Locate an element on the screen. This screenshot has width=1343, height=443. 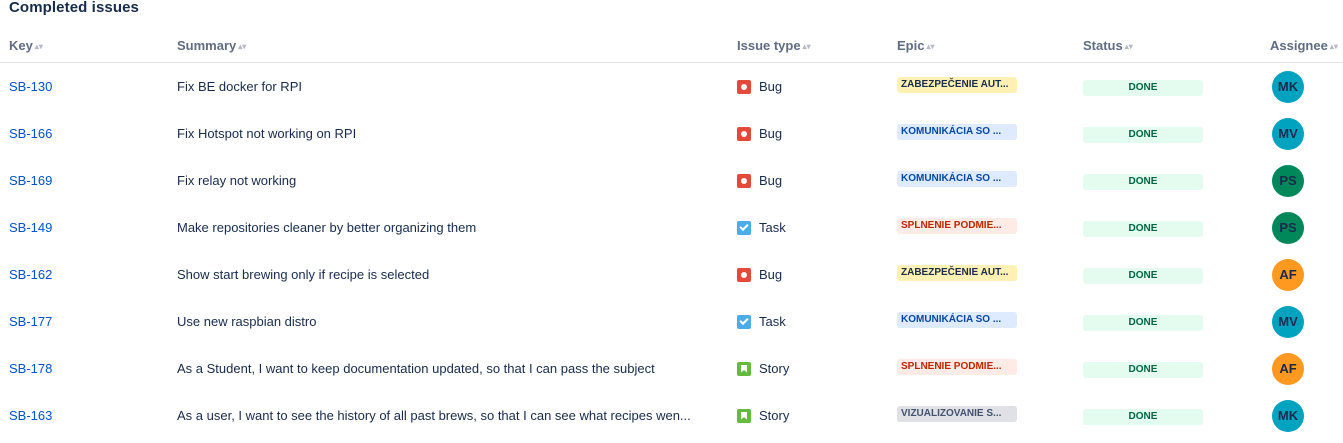
issue-type-label: Task is located at coordinates (772, 227).